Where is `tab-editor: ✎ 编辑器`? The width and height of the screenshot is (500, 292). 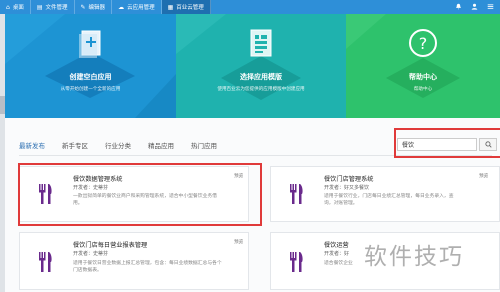 tab-editor: ✎ 编辑器 is located at coordinates (94, 7).